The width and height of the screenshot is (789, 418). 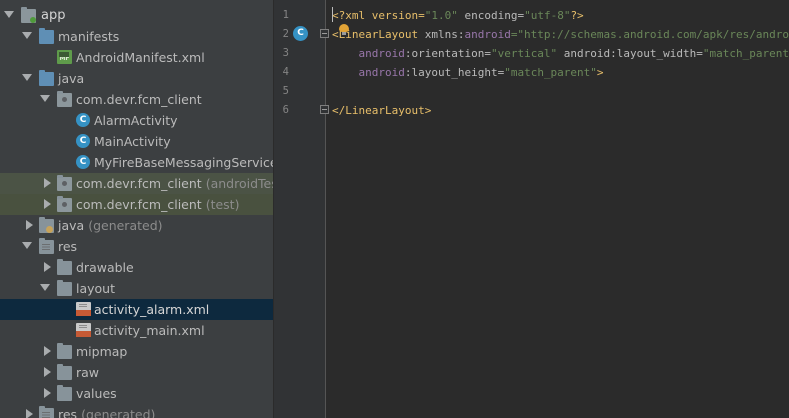 What do you see at coordinates (300, 33) in the screenshot?
I see `gutter-class-icon: C` at bounding box center [300, 33].